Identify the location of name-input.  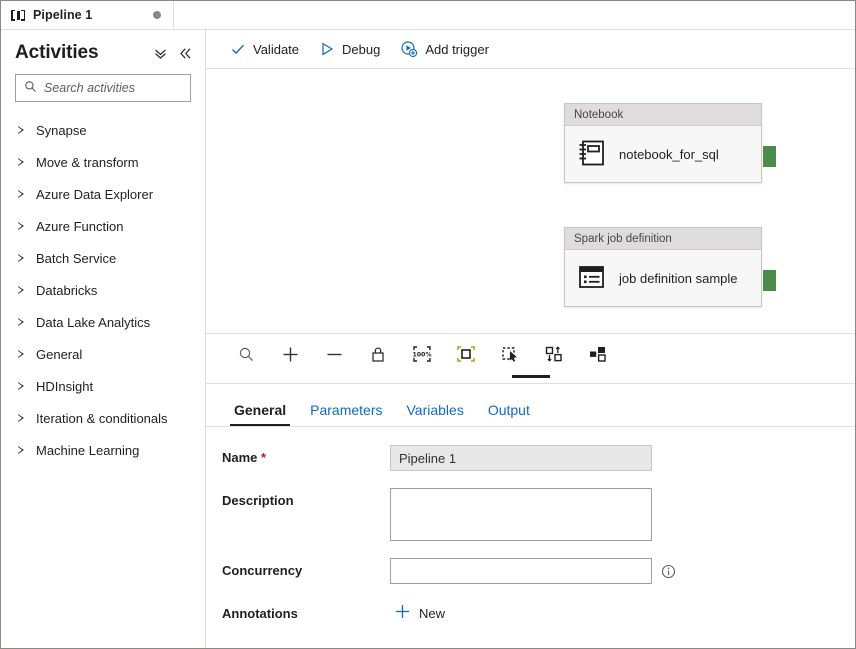
(521, 458).